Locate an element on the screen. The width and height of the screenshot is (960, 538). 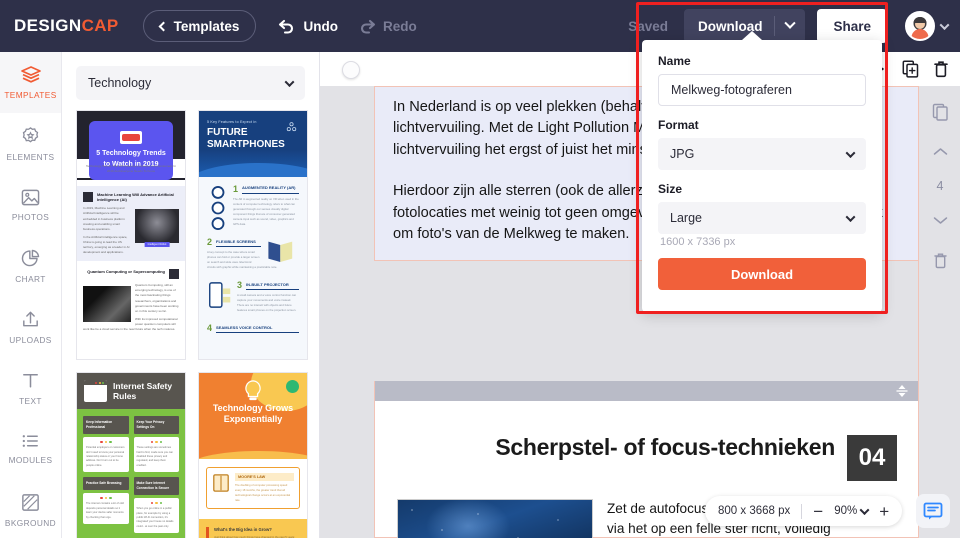
template-1-robot-badge: Intelligent Robot is located at coordinates (157, 245).